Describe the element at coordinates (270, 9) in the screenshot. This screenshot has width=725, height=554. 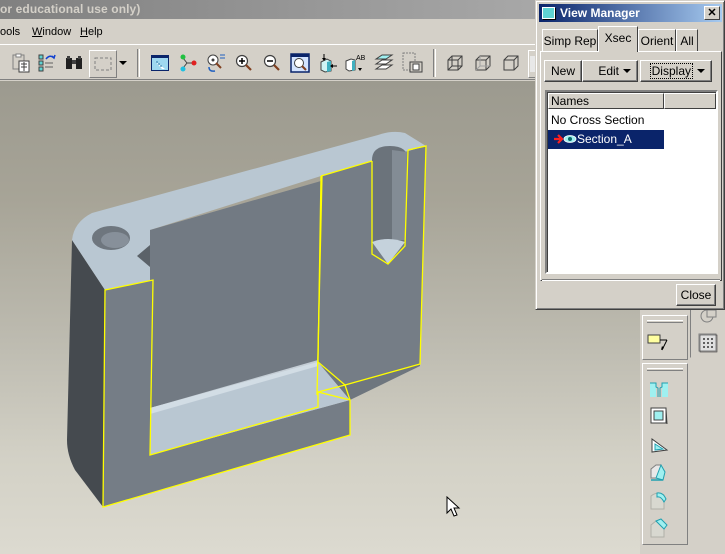
I see `window-title-bar: or educational use only)` at that location.